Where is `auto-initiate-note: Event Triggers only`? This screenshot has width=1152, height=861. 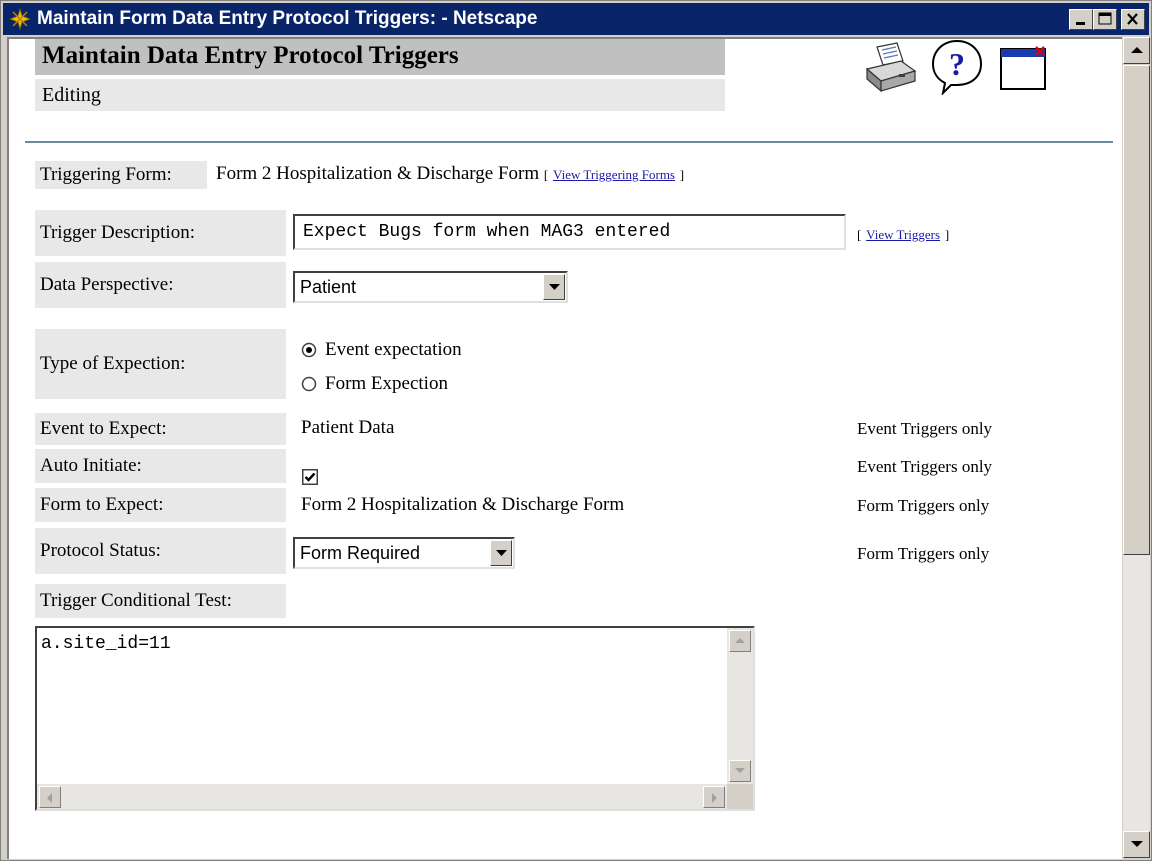
auto-initiate-note: Event Triggers only is located at coordinates (925, 466).